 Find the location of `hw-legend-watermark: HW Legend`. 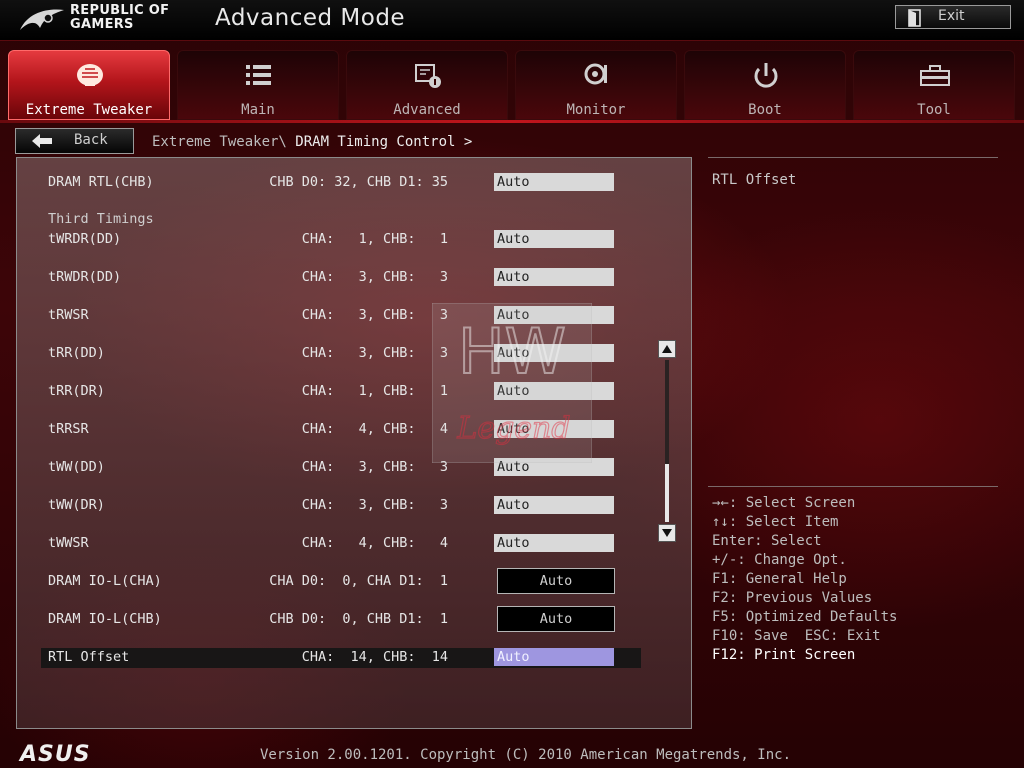

hw-legend-watermark: HW Legend is located at coordinates (512, 383).